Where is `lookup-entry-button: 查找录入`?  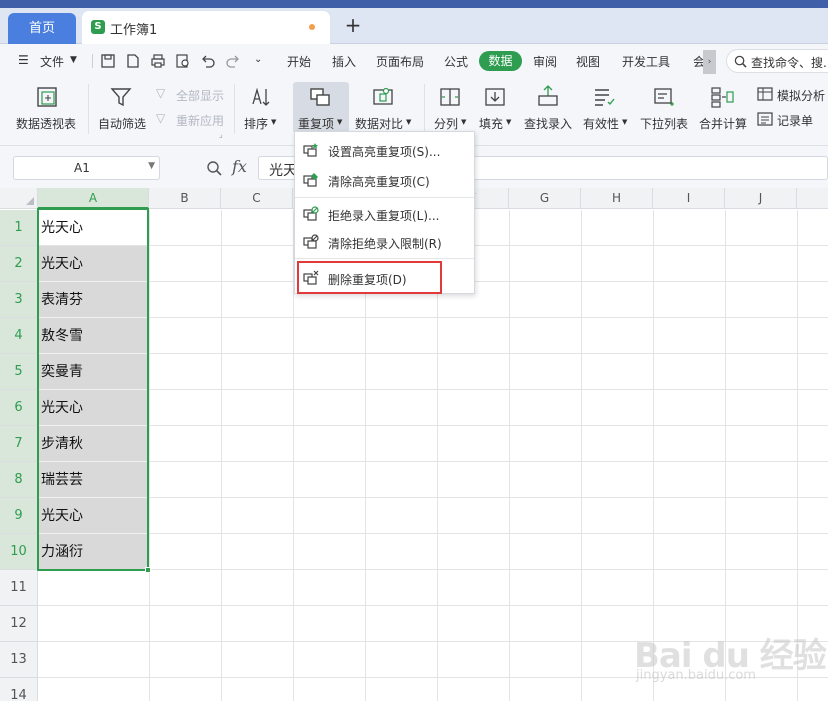 lookup-entry-button: 查找录入 is located at coordinates (548, 108).